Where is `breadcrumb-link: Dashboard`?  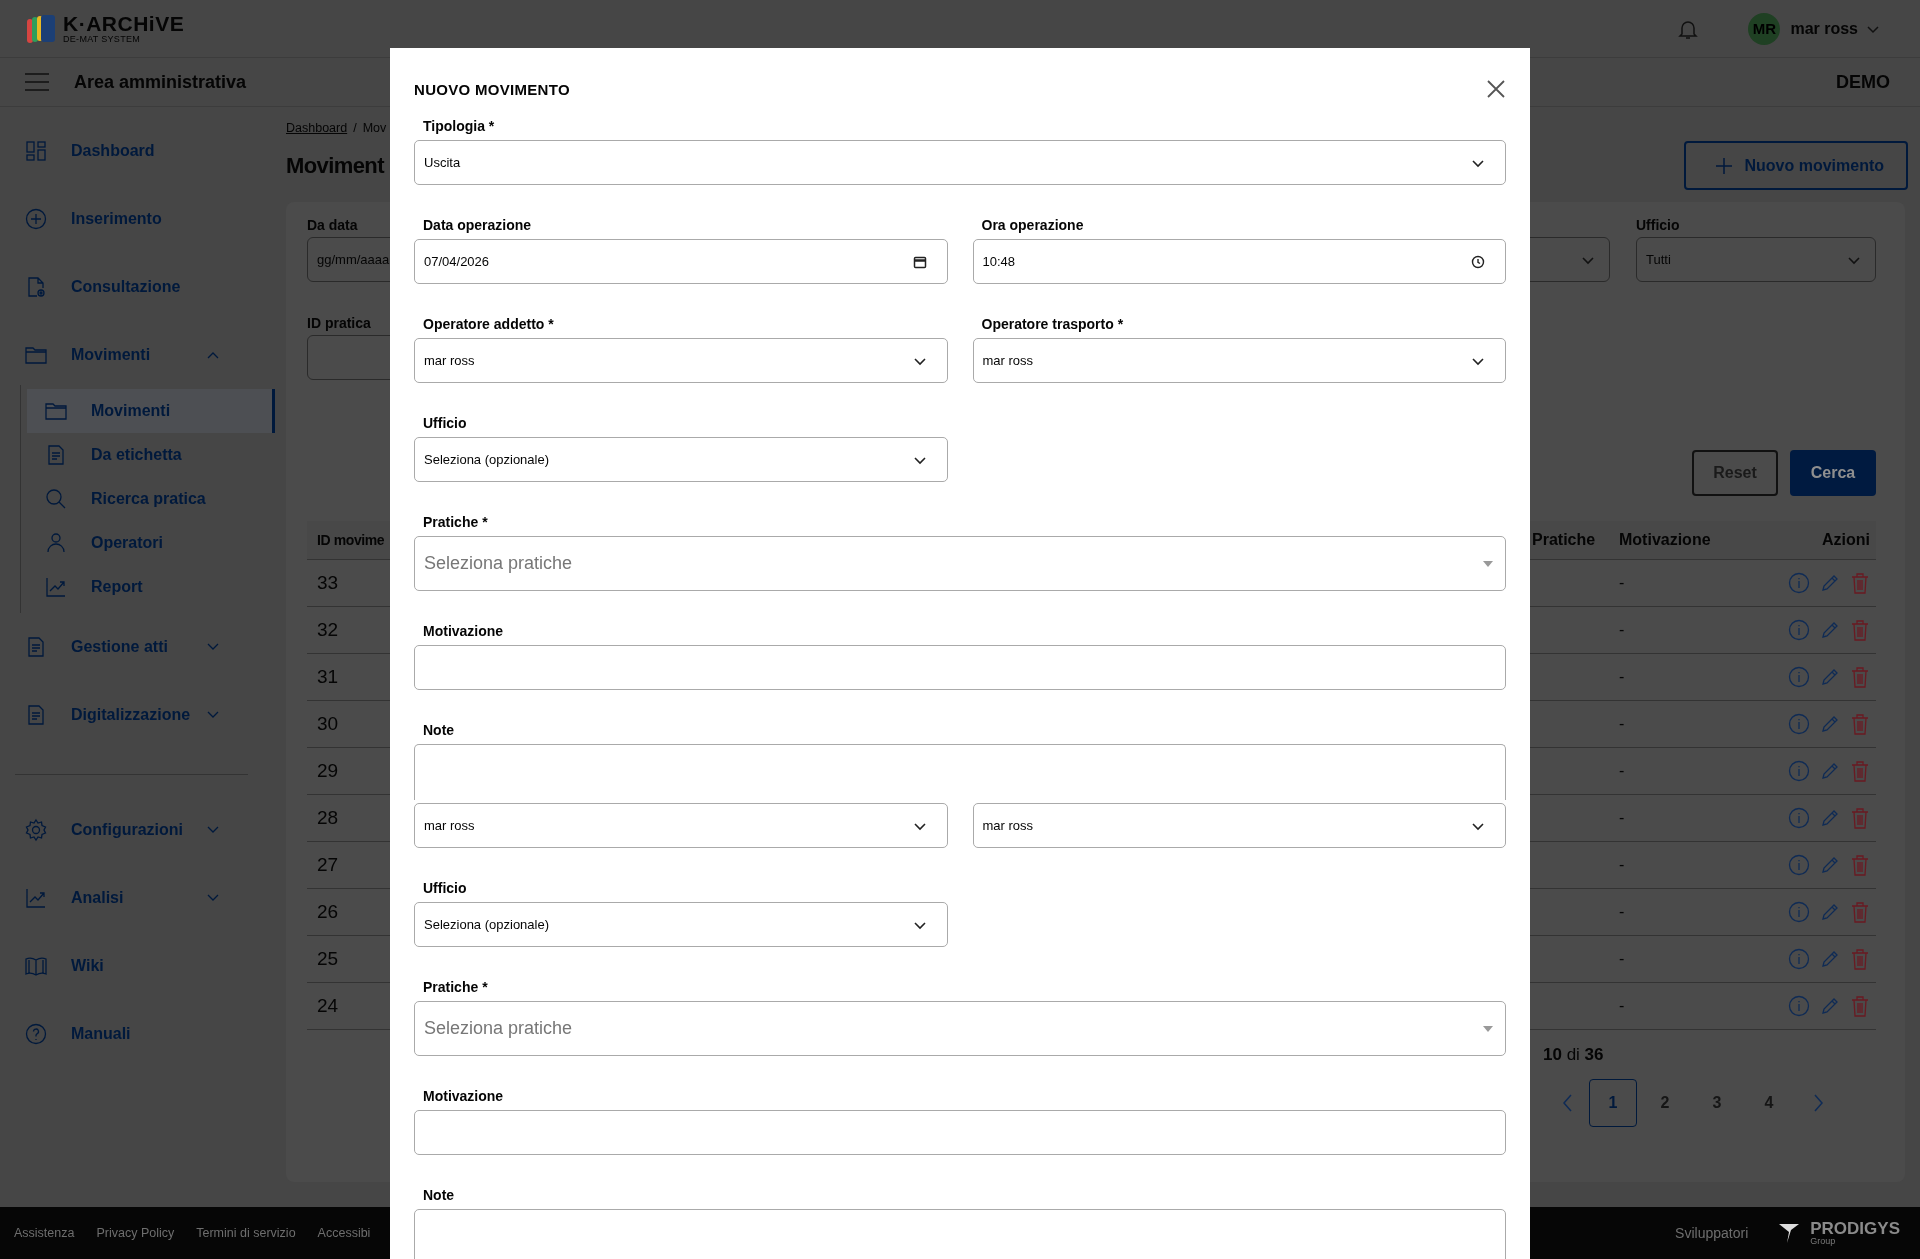 breadcrumb-link: Dashboard is located at coordinates (317, 128).